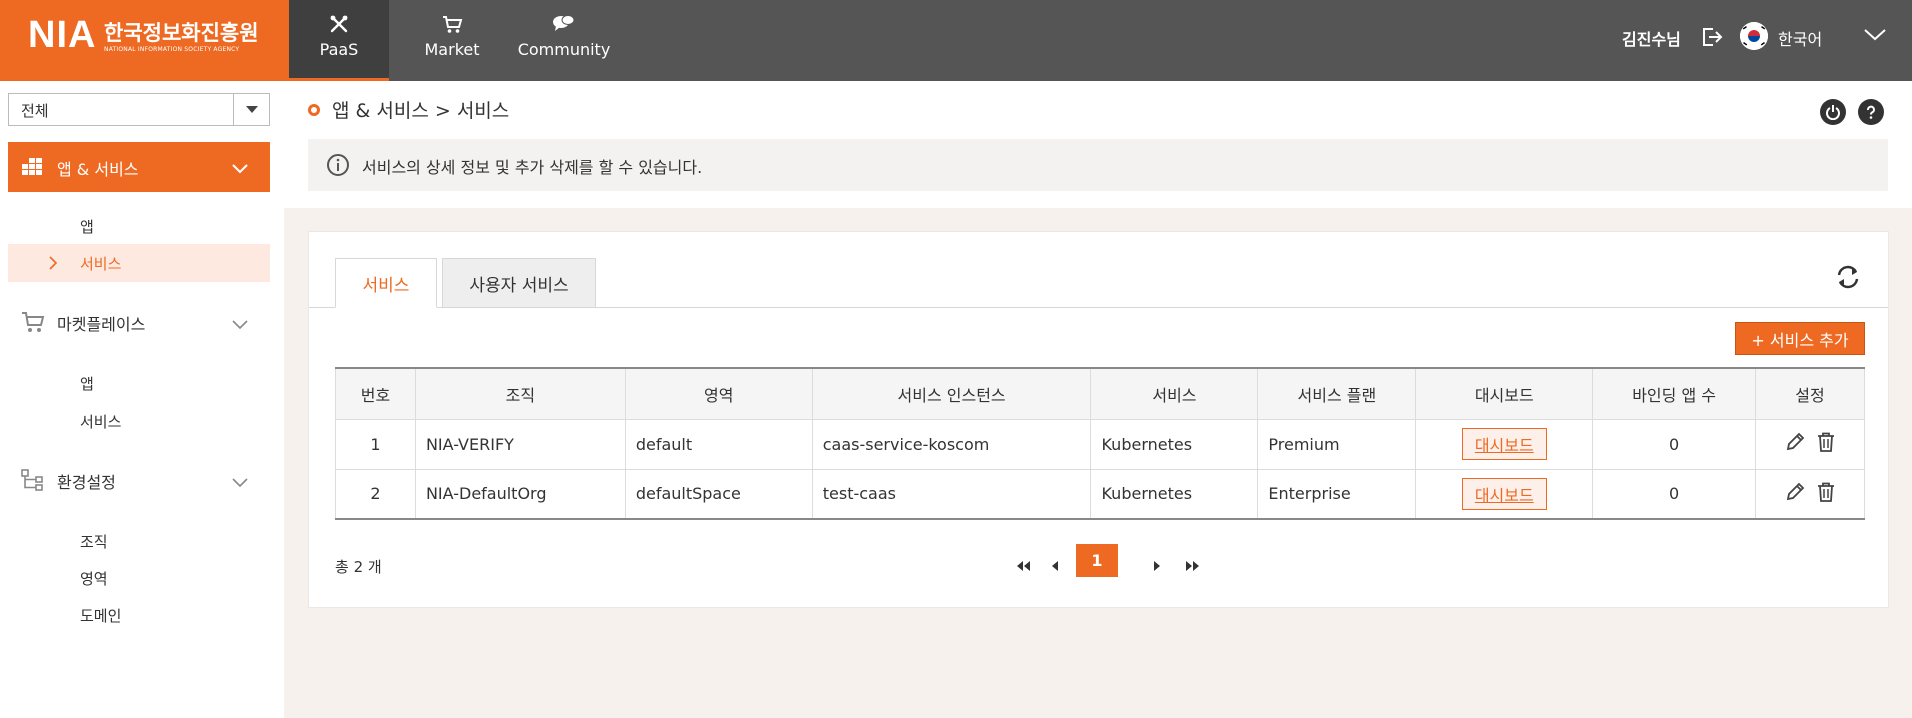  I want to click on col-bound-apps: 바인딩 앱 수, so click(1674, 393).